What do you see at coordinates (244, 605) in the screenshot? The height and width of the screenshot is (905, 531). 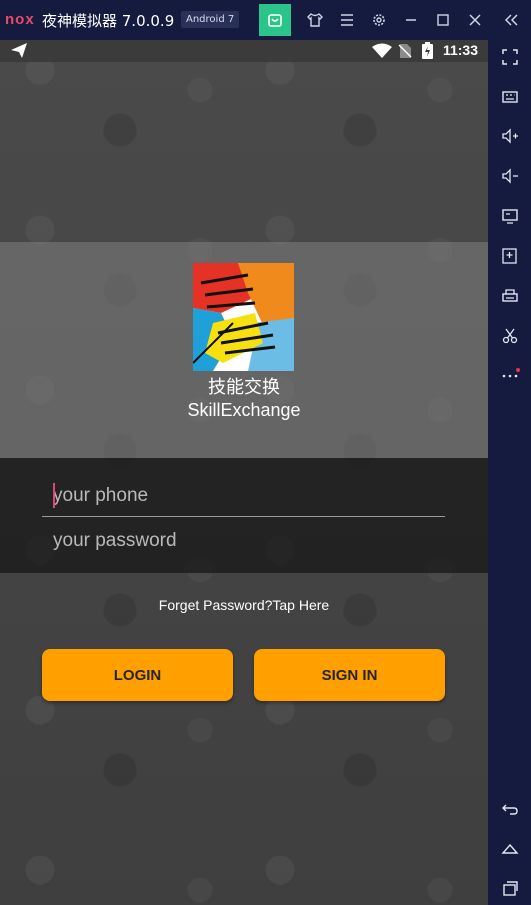 I see `forget-password-link: Forget Password?Tap Here` at bounding box center [244, 605].